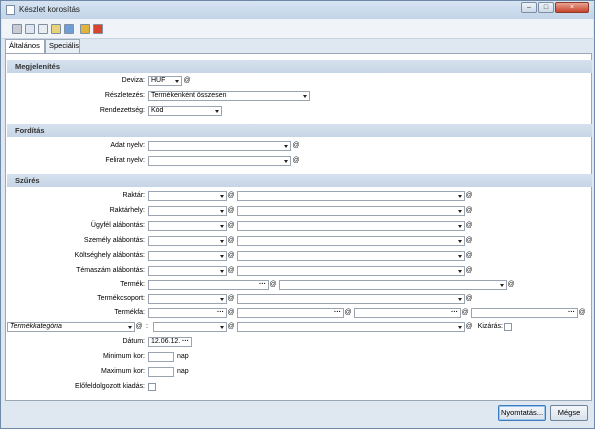 The width and height of the screenshot is (595, 429). Describe the element at coordinates (469, 241) in the screenshot. I see `person-breakdown-name-at-icon: @` at that location.